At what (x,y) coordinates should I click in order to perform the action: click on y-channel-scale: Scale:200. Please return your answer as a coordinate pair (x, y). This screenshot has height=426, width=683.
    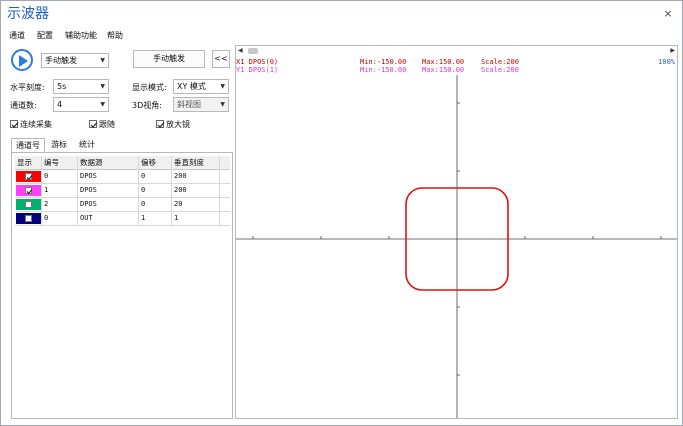
    Looking at the image, I should click on (500, 70).